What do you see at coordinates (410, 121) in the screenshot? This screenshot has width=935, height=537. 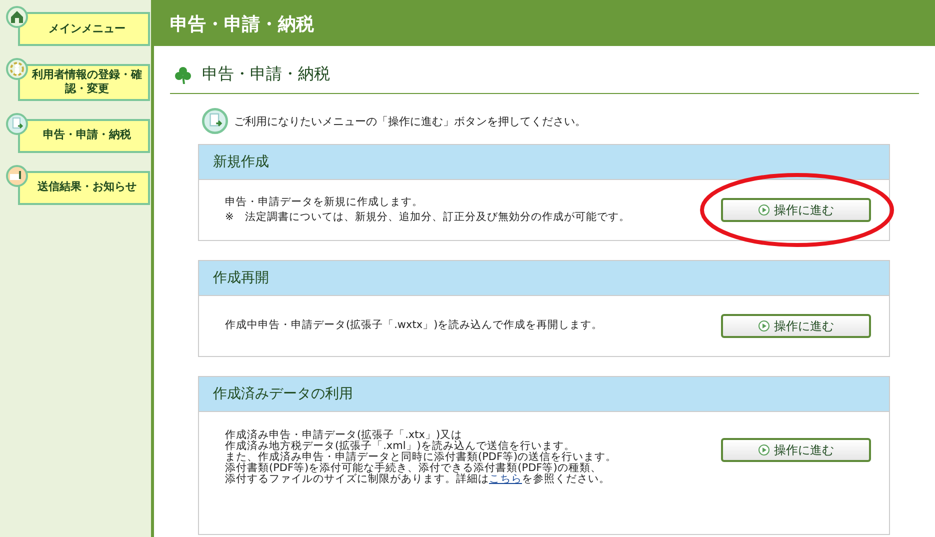 I see `instruction-text: ご利用になりたいメニューの「操作に進む」ボタンを押してください。` at bounding box center [410, 121].